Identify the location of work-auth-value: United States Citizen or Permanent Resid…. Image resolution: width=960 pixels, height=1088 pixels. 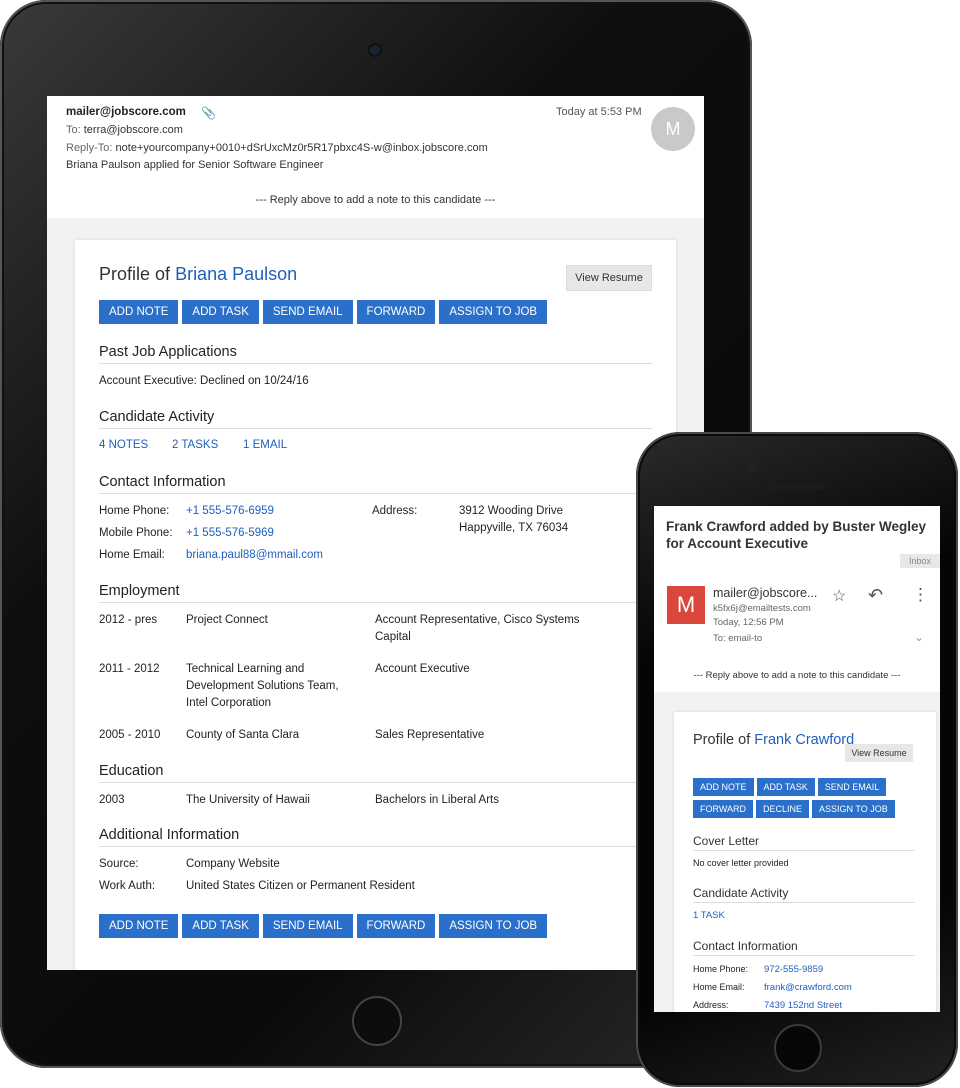
(300, 886).